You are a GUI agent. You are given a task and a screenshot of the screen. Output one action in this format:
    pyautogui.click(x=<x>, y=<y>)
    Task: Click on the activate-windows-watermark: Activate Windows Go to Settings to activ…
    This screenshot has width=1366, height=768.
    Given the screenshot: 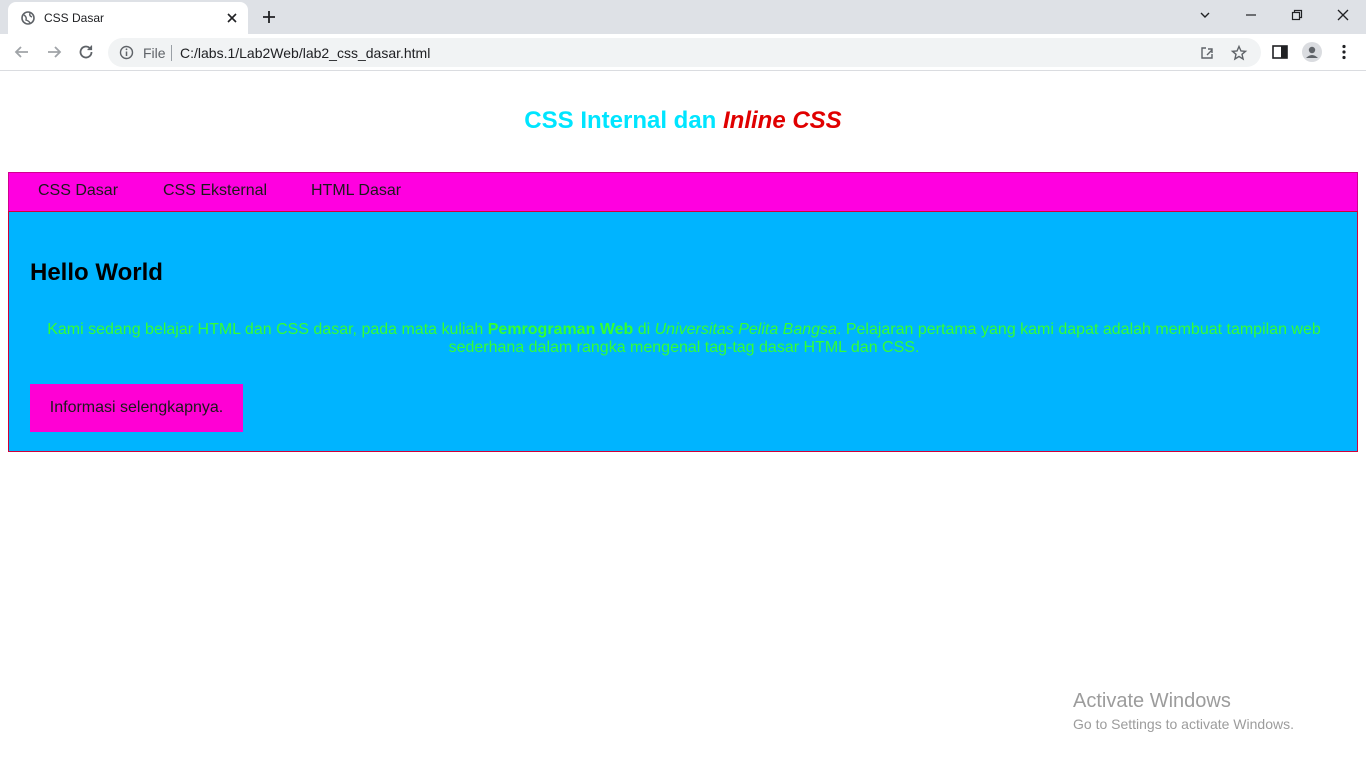 What is the action you would take?
    pyautogui.click(x=1183, y=711)
    